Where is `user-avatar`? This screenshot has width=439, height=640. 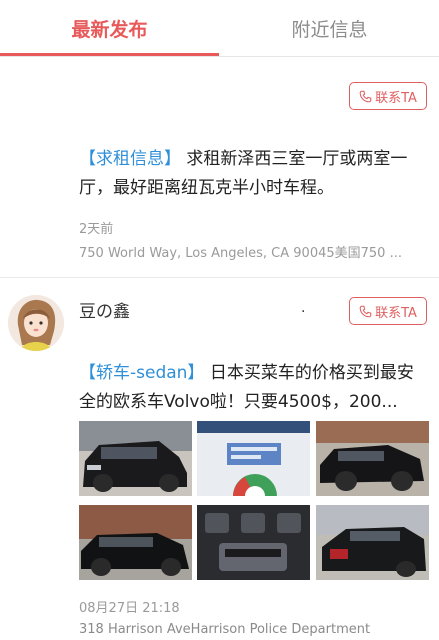 user-avatar is located at coordinates (36, 323).